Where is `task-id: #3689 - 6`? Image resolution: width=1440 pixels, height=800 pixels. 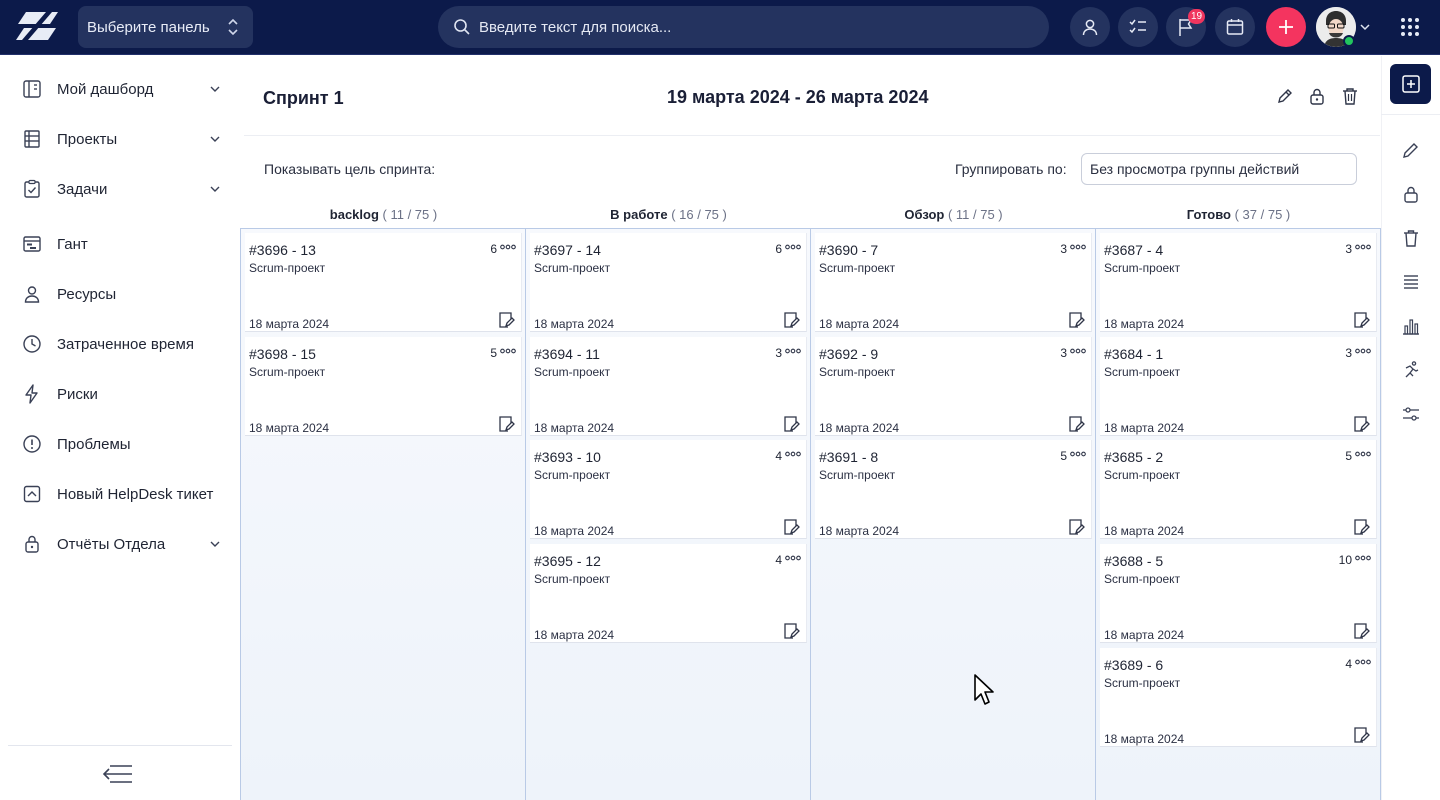
task-id: #3689 - 6 is located at coordinates (1133, 665).